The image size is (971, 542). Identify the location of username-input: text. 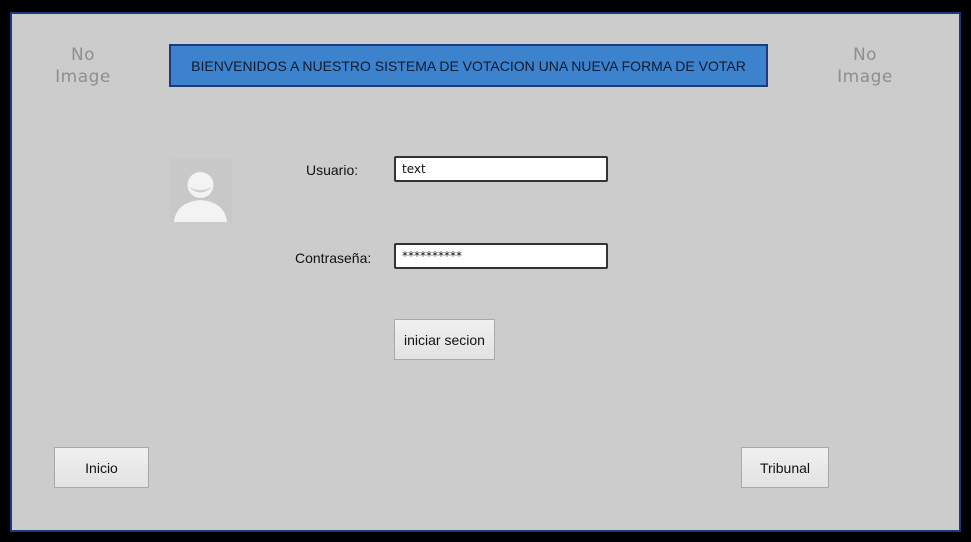
(501, 169).